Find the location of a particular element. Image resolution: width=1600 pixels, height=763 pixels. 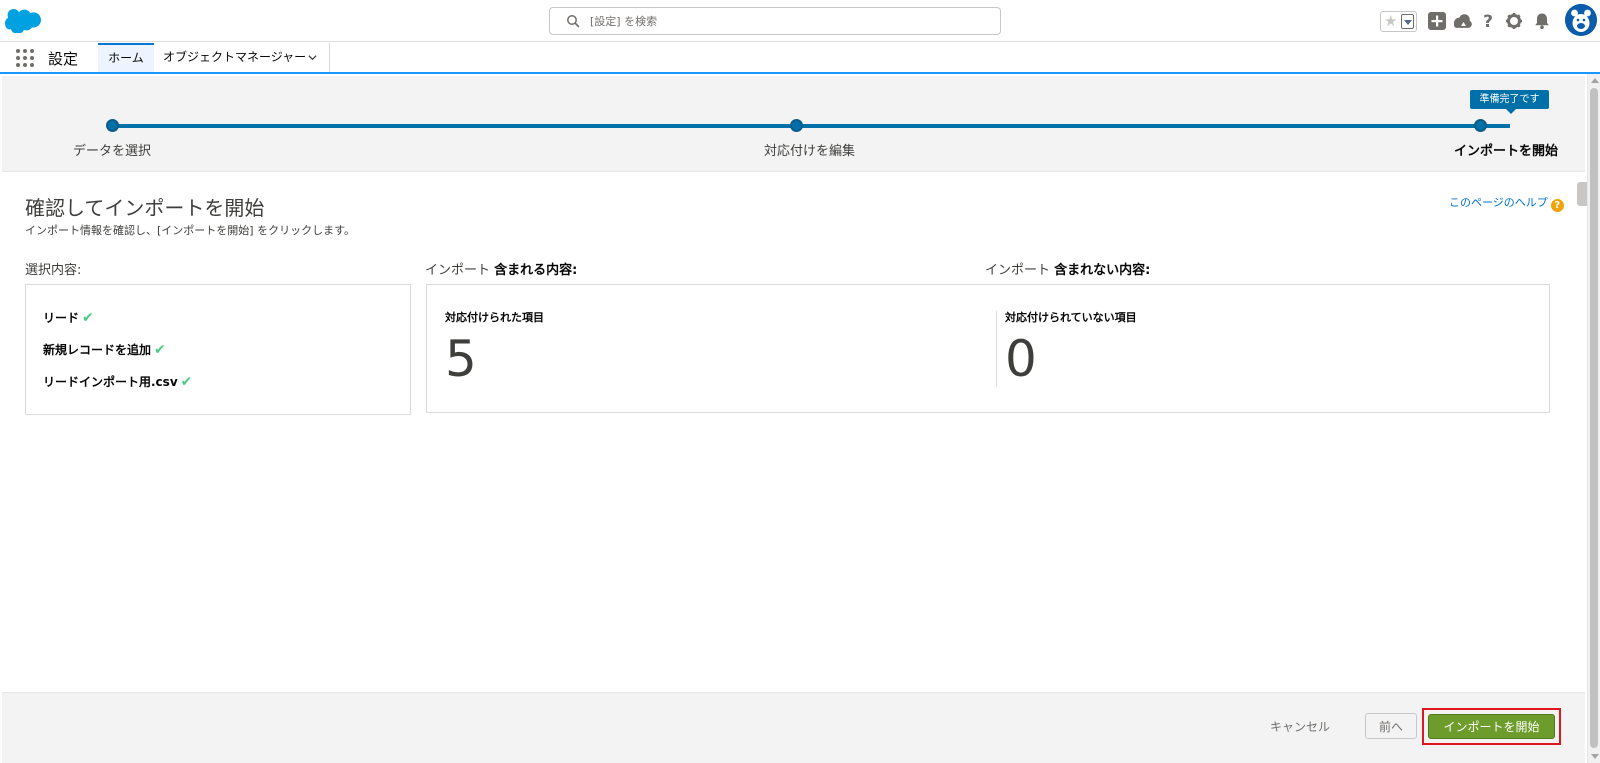

included-section-label: インポート 含まれる内容: is located at coordinates (501, 268).